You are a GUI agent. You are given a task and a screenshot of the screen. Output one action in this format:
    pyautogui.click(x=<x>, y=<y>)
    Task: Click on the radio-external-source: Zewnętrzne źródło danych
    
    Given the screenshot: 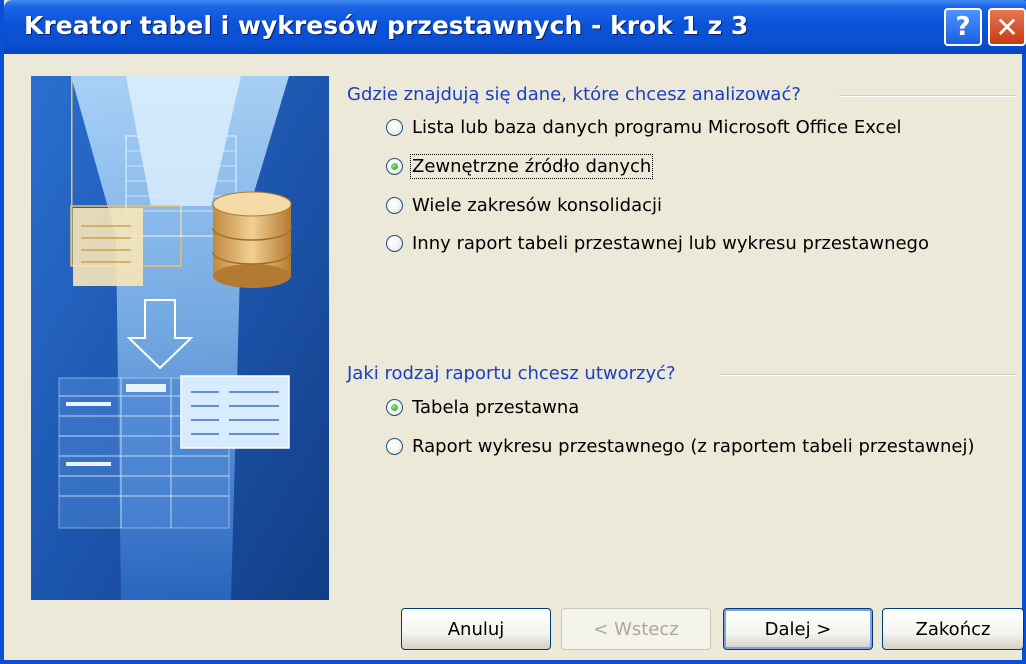 What is the action you would take?
    pyautogui.click(x=520, y=166)
    